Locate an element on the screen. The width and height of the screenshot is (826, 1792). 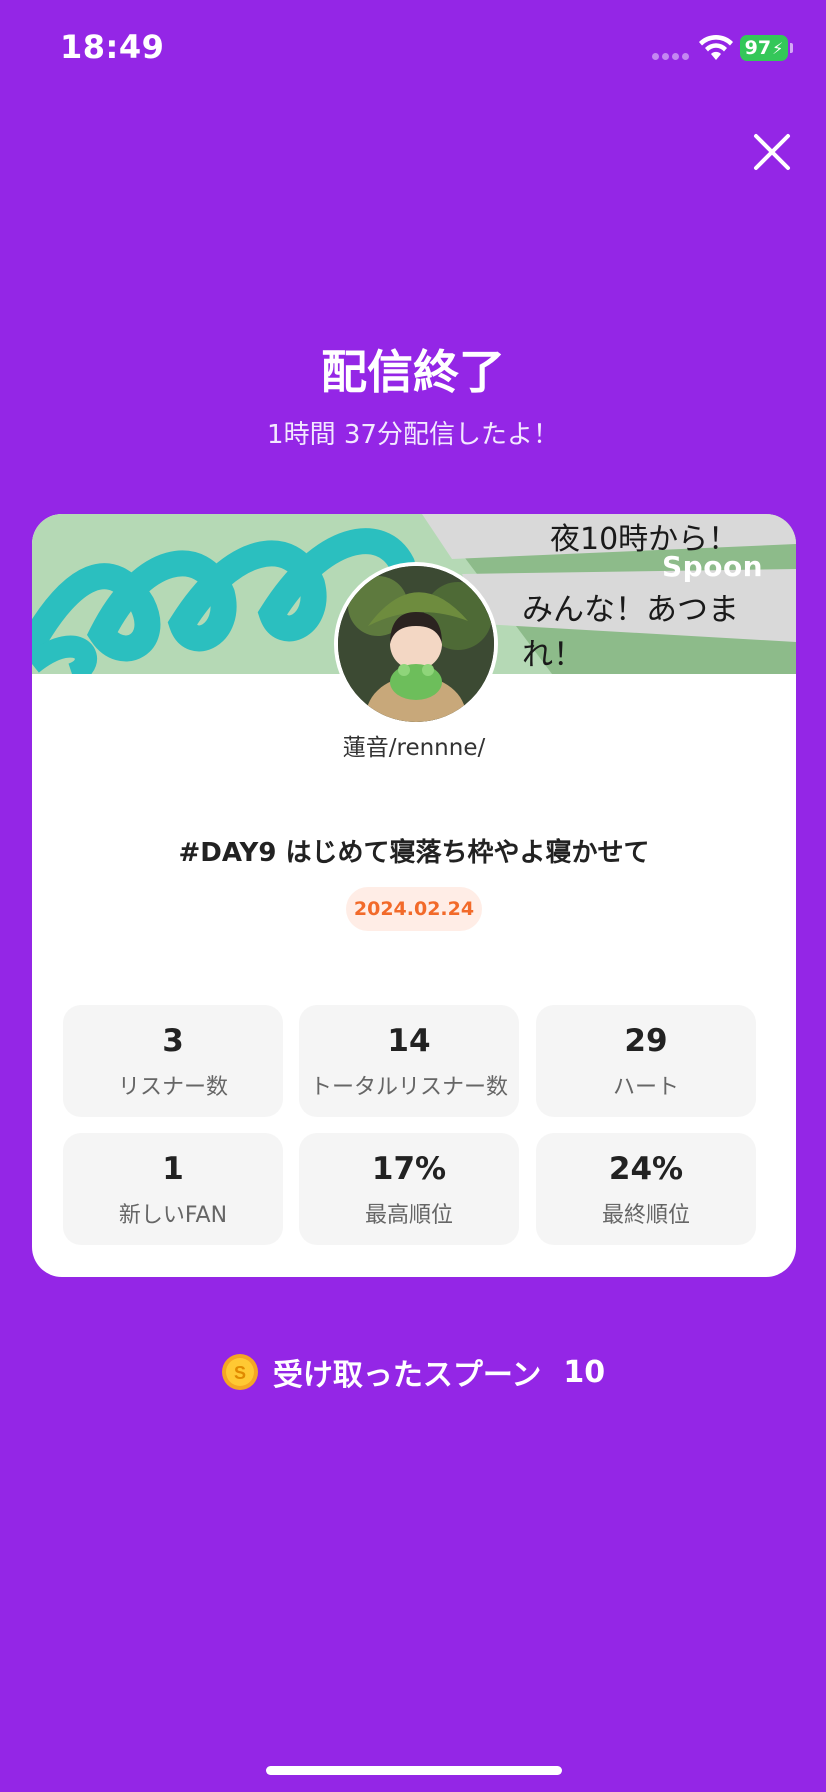
spoons-label: 受け取ったスプーン is located at coordinates (407, 1375).